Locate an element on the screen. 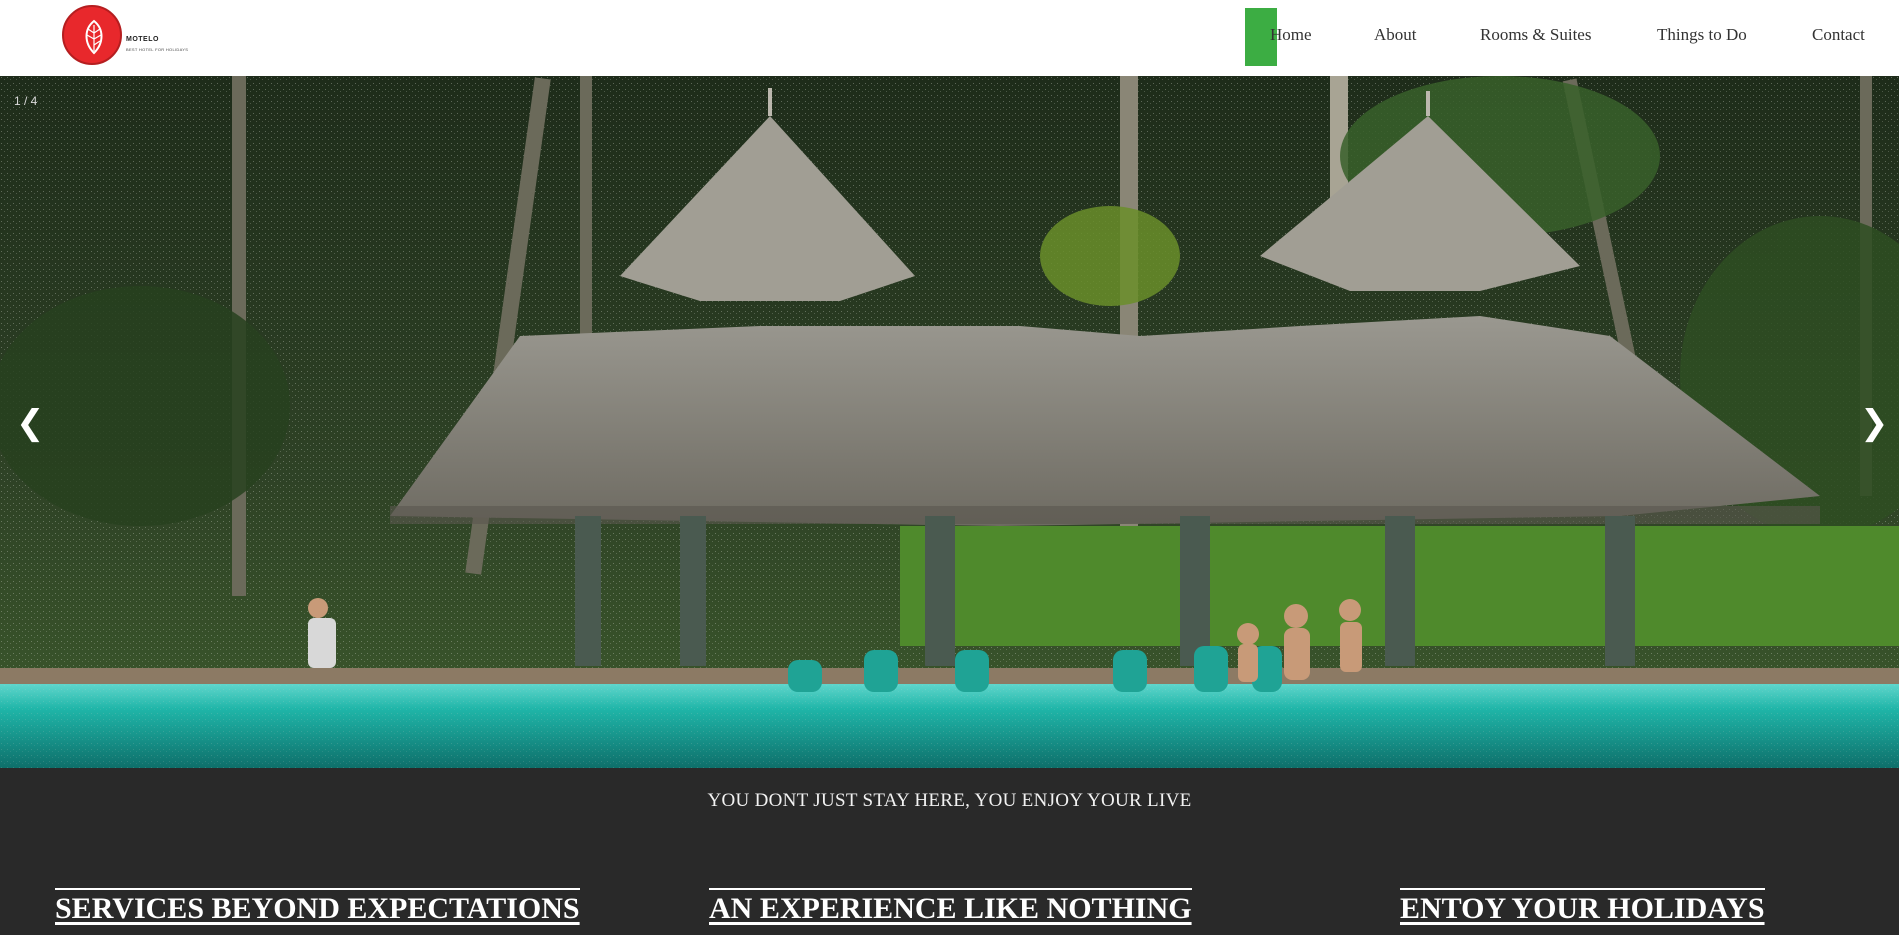 The width and height of the screenshot is (1899, 935). nav-item-home: Home is located at coordinates (1291, 35).